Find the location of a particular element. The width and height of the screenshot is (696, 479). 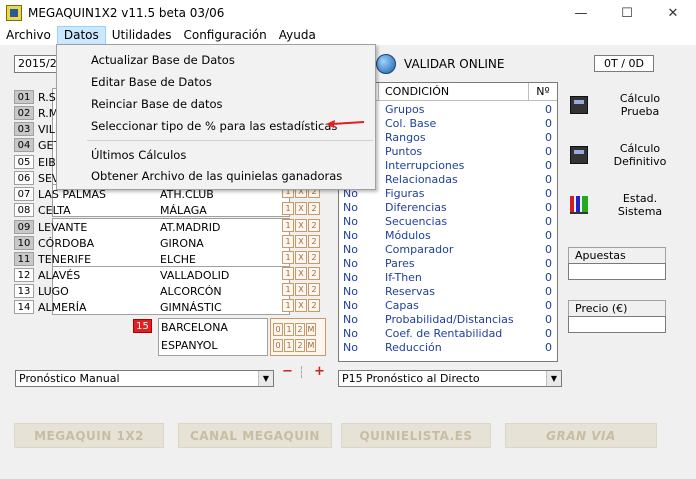

minus-button: − is located at coordinates (287, 371).